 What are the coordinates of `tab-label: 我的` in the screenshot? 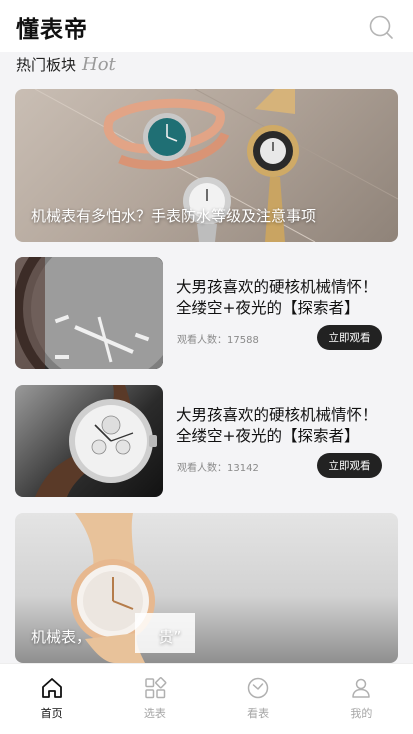 It's located at (361, 713).